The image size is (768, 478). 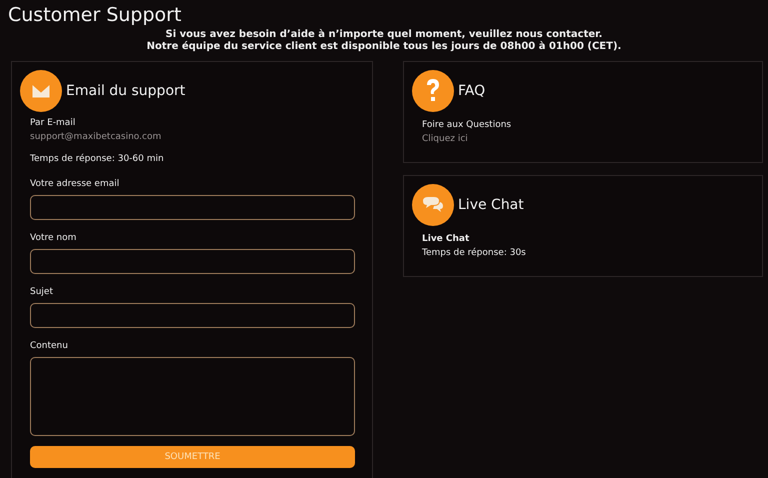 What do you see at coordinates (75, 184) in the screenshot?
I see `field-label: Votre adresse email` at bounding box center [75, 184].